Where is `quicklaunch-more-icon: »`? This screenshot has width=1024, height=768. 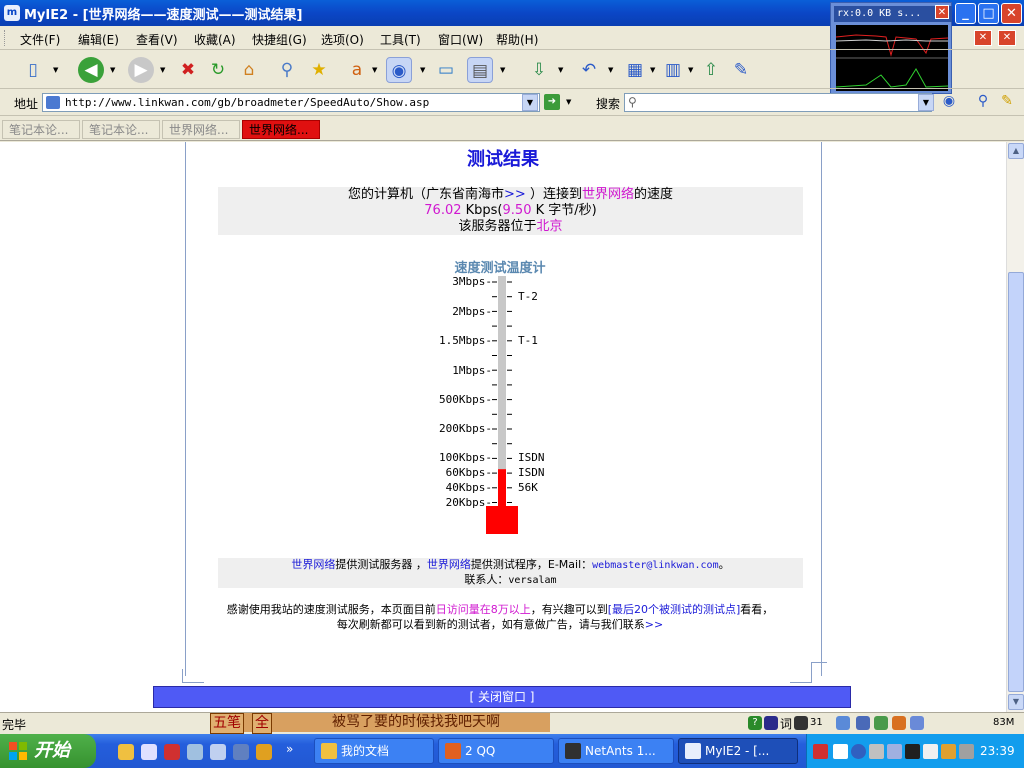 quicklaunch-more-icon: » is located at coordinates (289, 749).